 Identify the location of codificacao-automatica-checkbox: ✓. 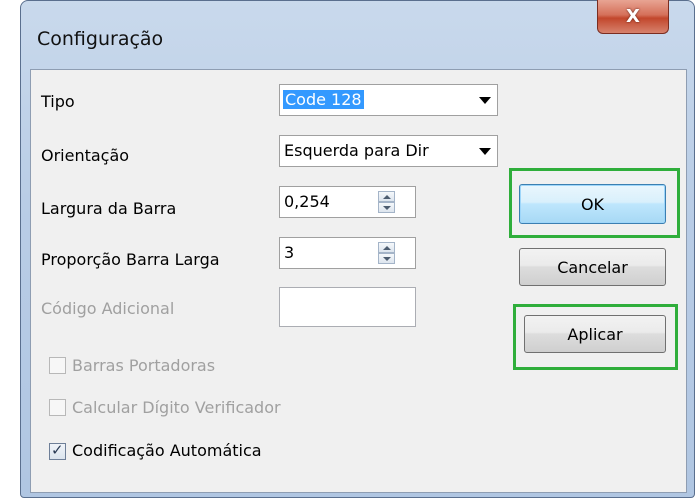
(57, 450).